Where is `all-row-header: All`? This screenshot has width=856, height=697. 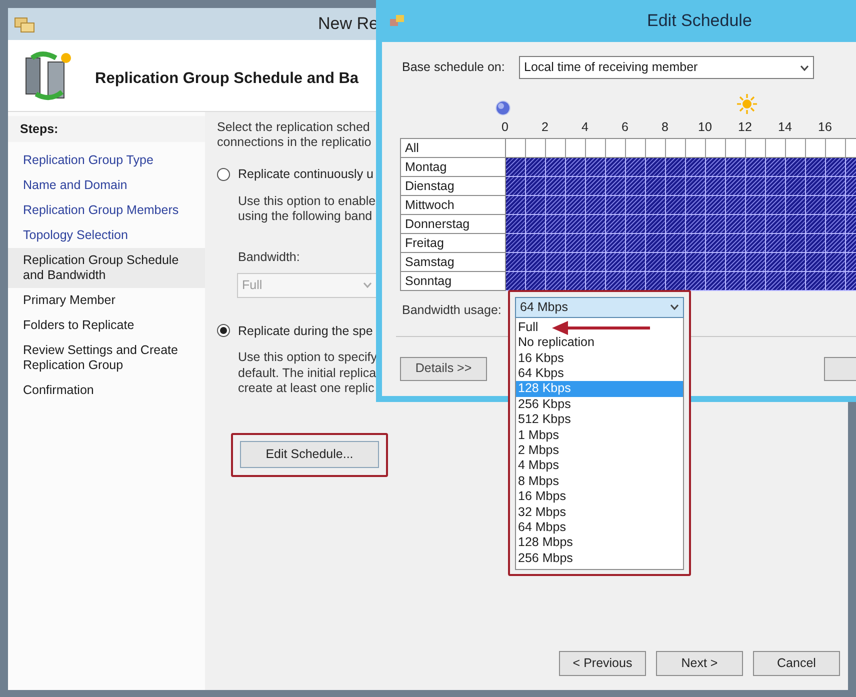
all-row-header: All is located at coordinates (453, 148).